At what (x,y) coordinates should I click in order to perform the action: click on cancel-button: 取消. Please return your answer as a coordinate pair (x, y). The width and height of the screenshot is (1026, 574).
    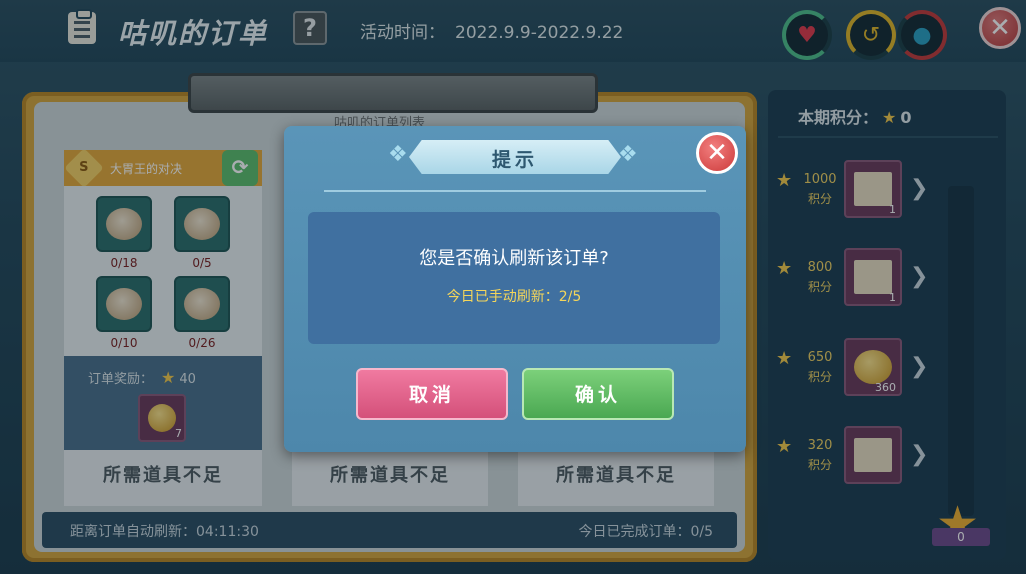
    Looking at the image, I should click on (432, 394).